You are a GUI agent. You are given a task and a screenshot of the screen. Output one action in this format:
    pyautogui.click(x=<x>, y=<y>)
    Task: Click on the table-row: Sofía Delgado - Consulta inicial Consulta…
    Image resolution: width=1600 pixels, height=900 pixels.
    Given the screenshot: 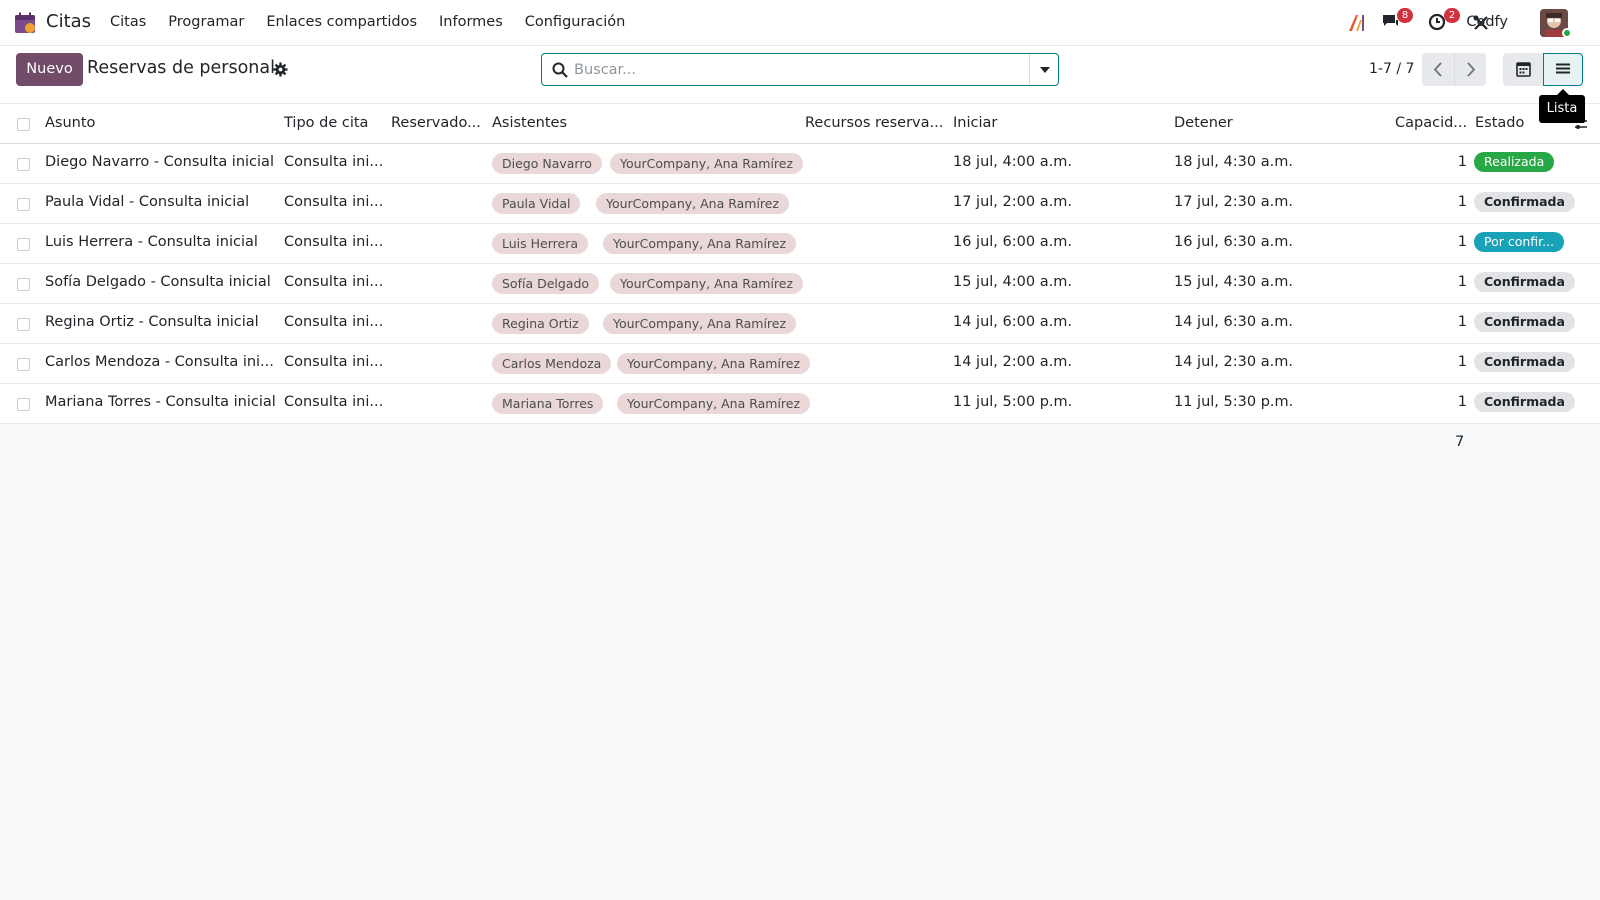 What is the action you would take?
    pyautogui.click(x=800, y=284)
    